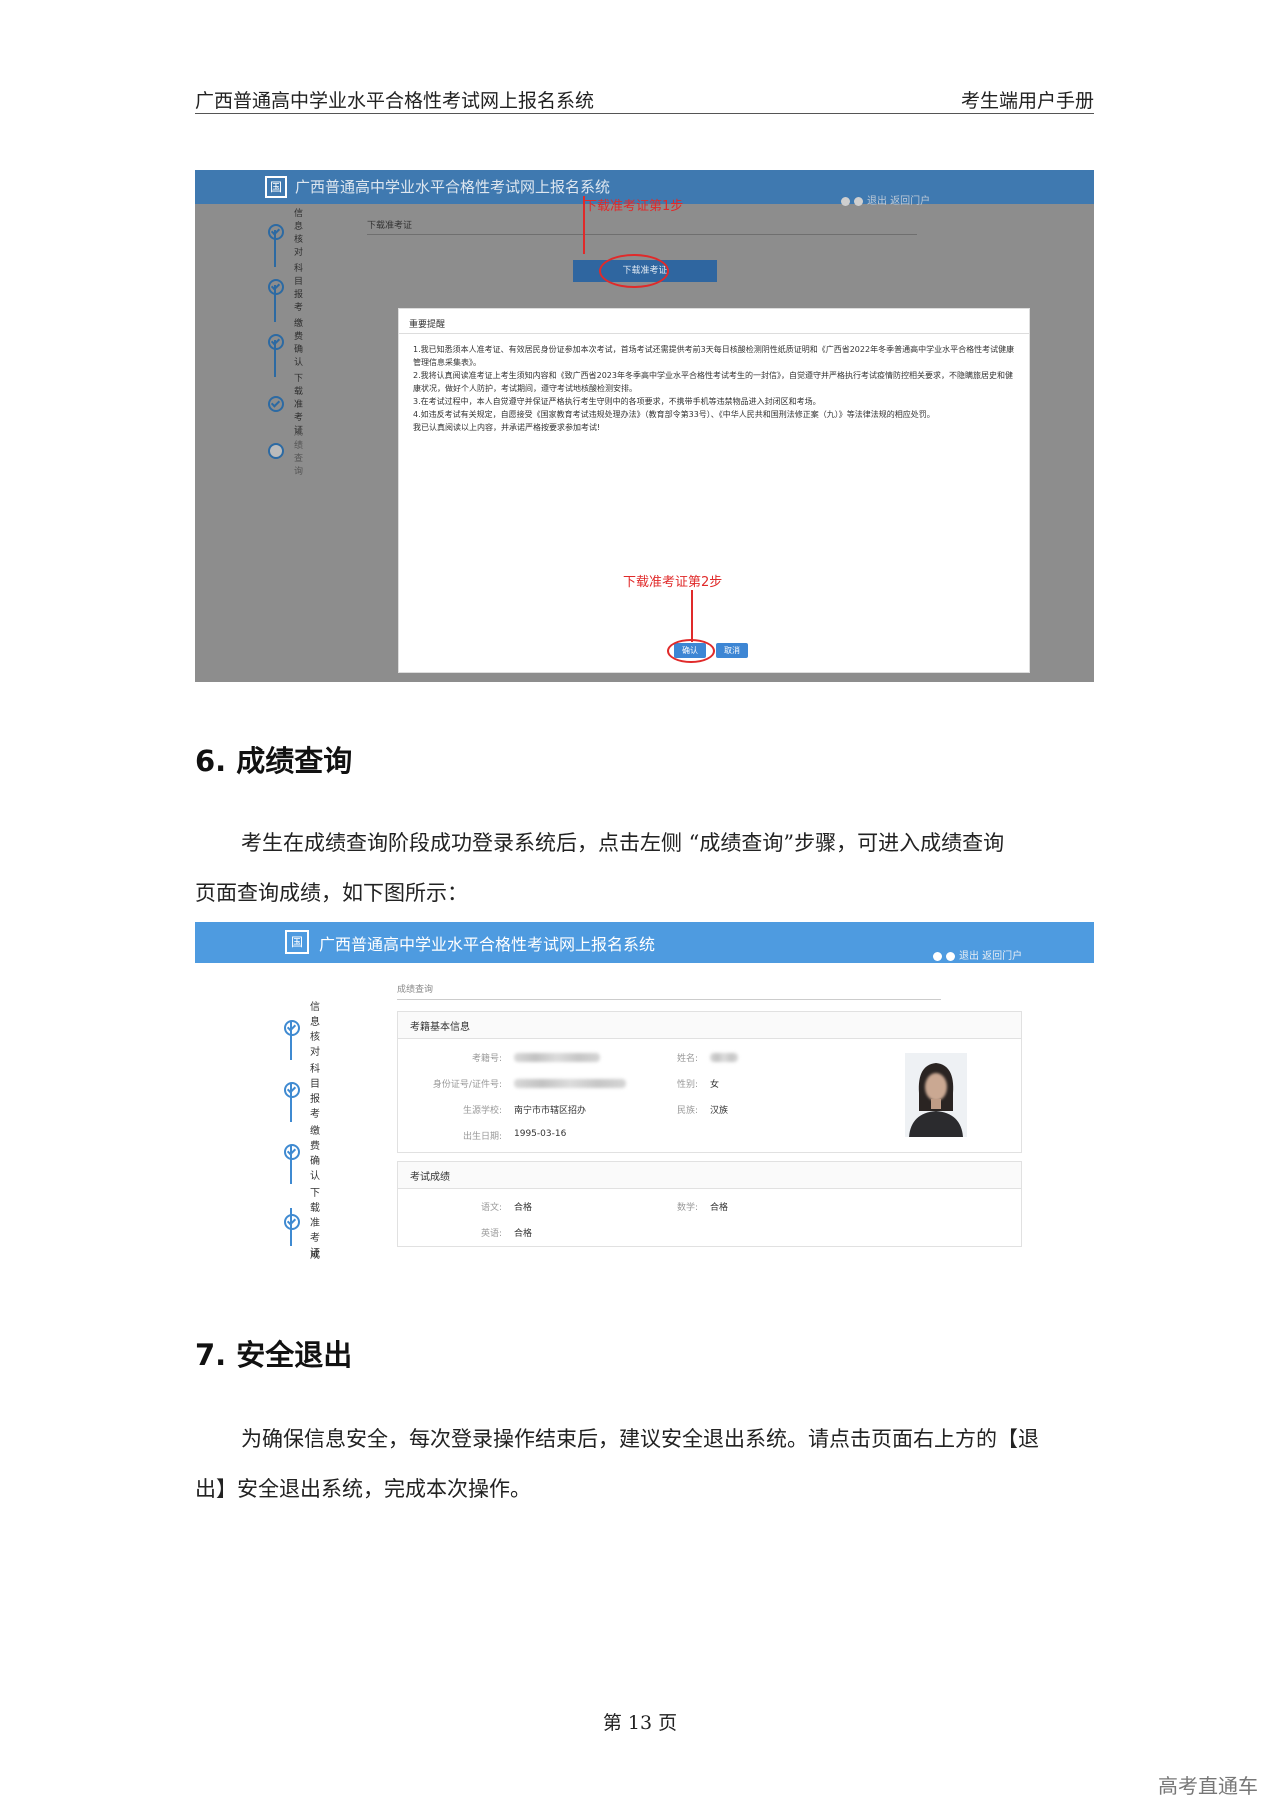 Image resolution: width=1280 pixels, height=1811 pixels. Describe the element at coordinates (507, 427) in the screenshot. I see `notice-line: 我已认真阅读以上内容，并承诺严格按要求参加考试!` at that location.